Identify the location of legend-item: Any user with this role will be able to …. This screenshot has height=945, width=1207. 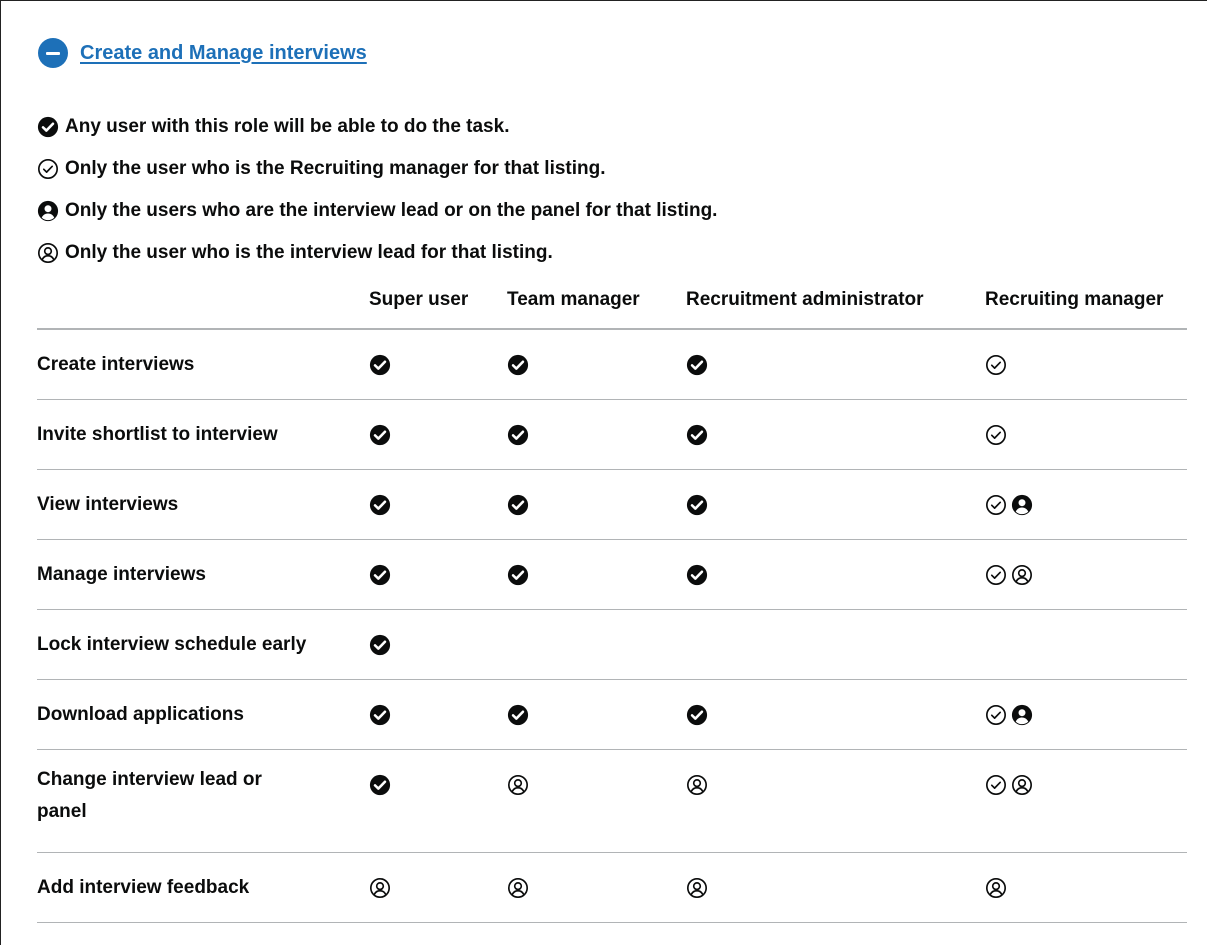
(377, 127).